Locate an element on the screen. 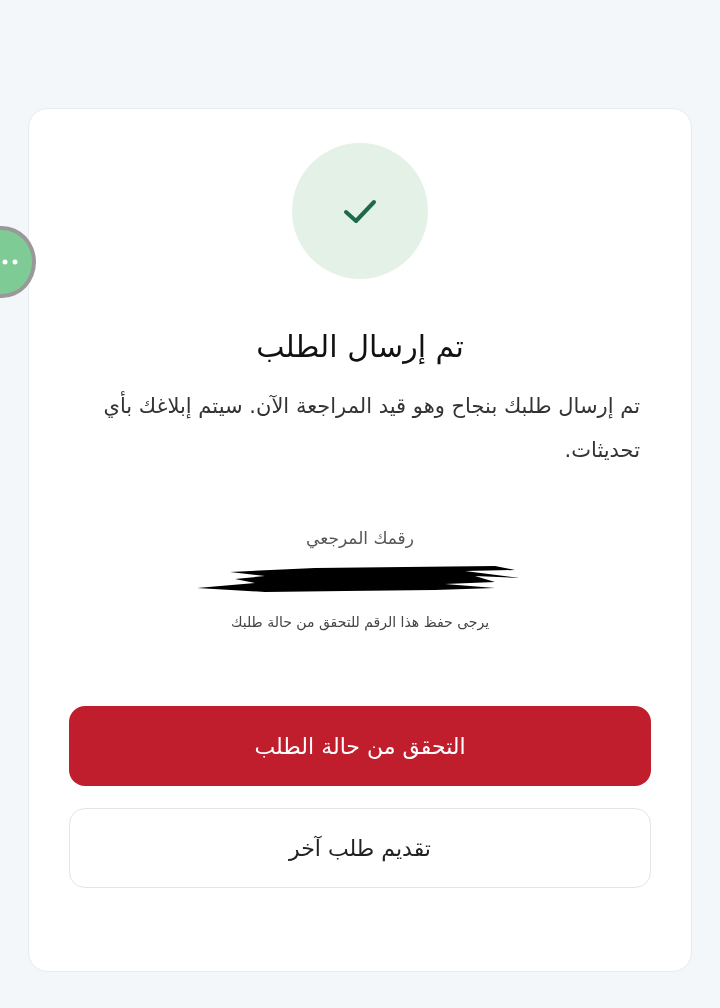  more-icon is located at coordinates (10, 262).